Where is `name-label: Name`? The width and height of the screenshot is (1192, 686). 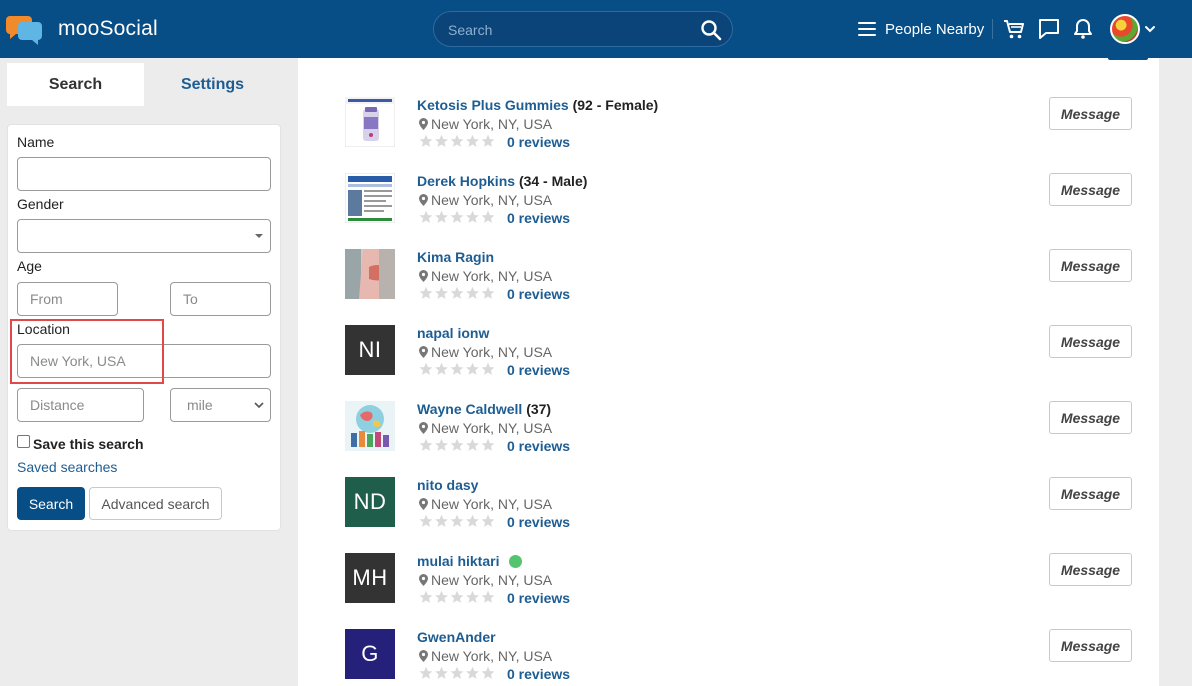
name-label: Name is located at coordinates (36, 142).